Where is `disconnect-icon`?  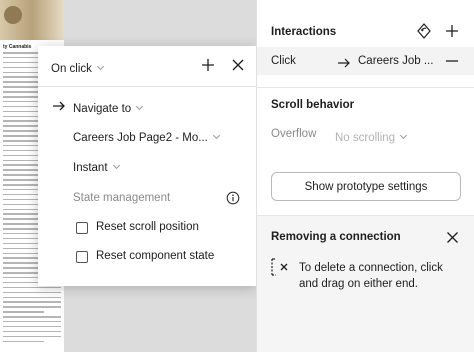 disconnect-icon is located at coordinates (281, 267).